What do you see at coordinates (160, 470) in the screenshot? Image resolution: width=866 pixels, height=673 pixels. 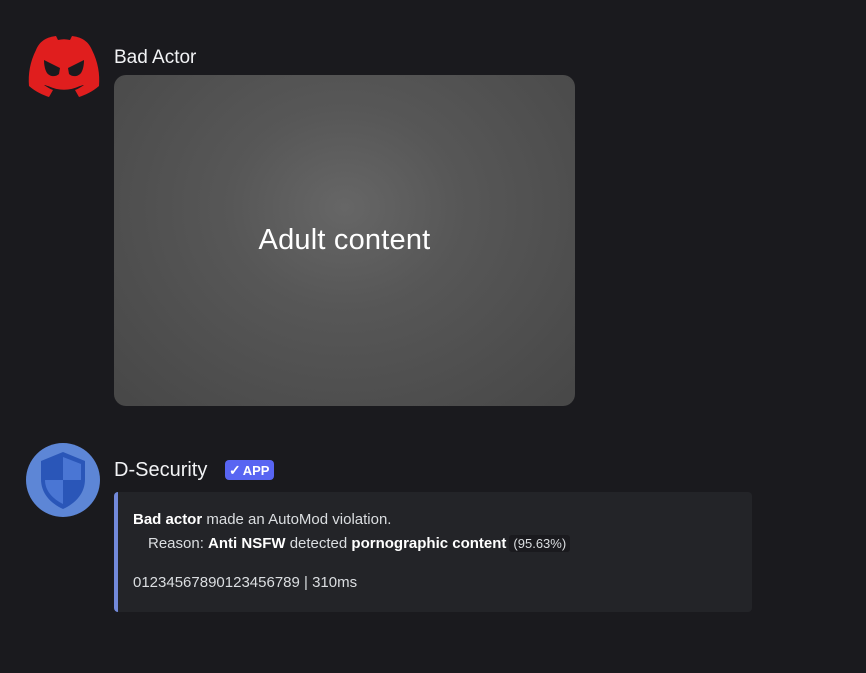 I see `author-name: D-Security` at bounding box center [160, 470].